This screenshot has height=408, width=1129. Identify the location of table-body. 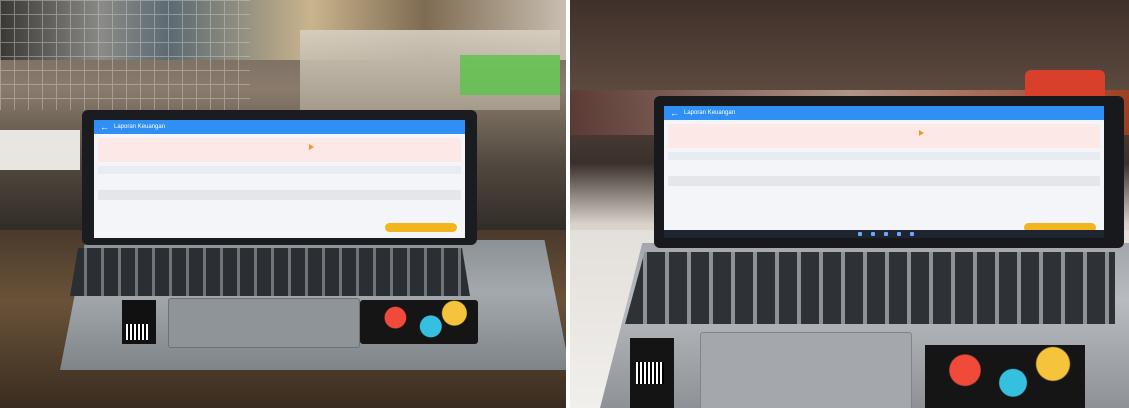
(884, 203).